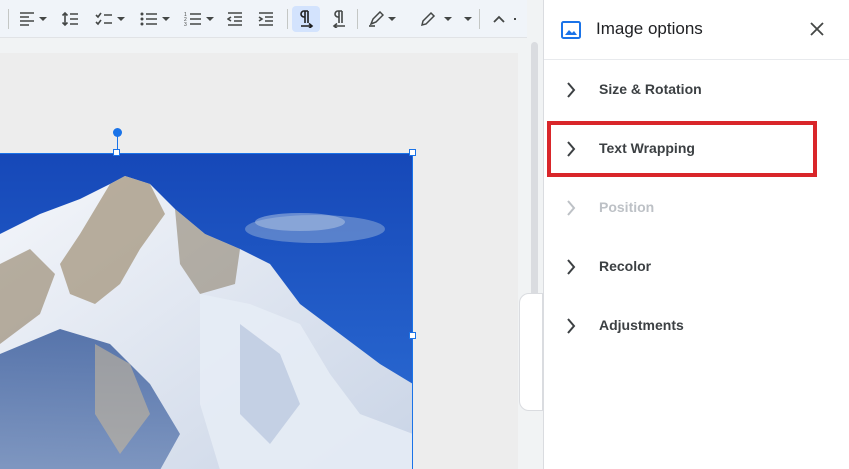 Image resolution: width=849 pixels, height=469 pixels. What do you see at coordinates (696, 325) in the screenshot?
I see `adjustments-section: Adjustments` at bounding box center [696, 325].